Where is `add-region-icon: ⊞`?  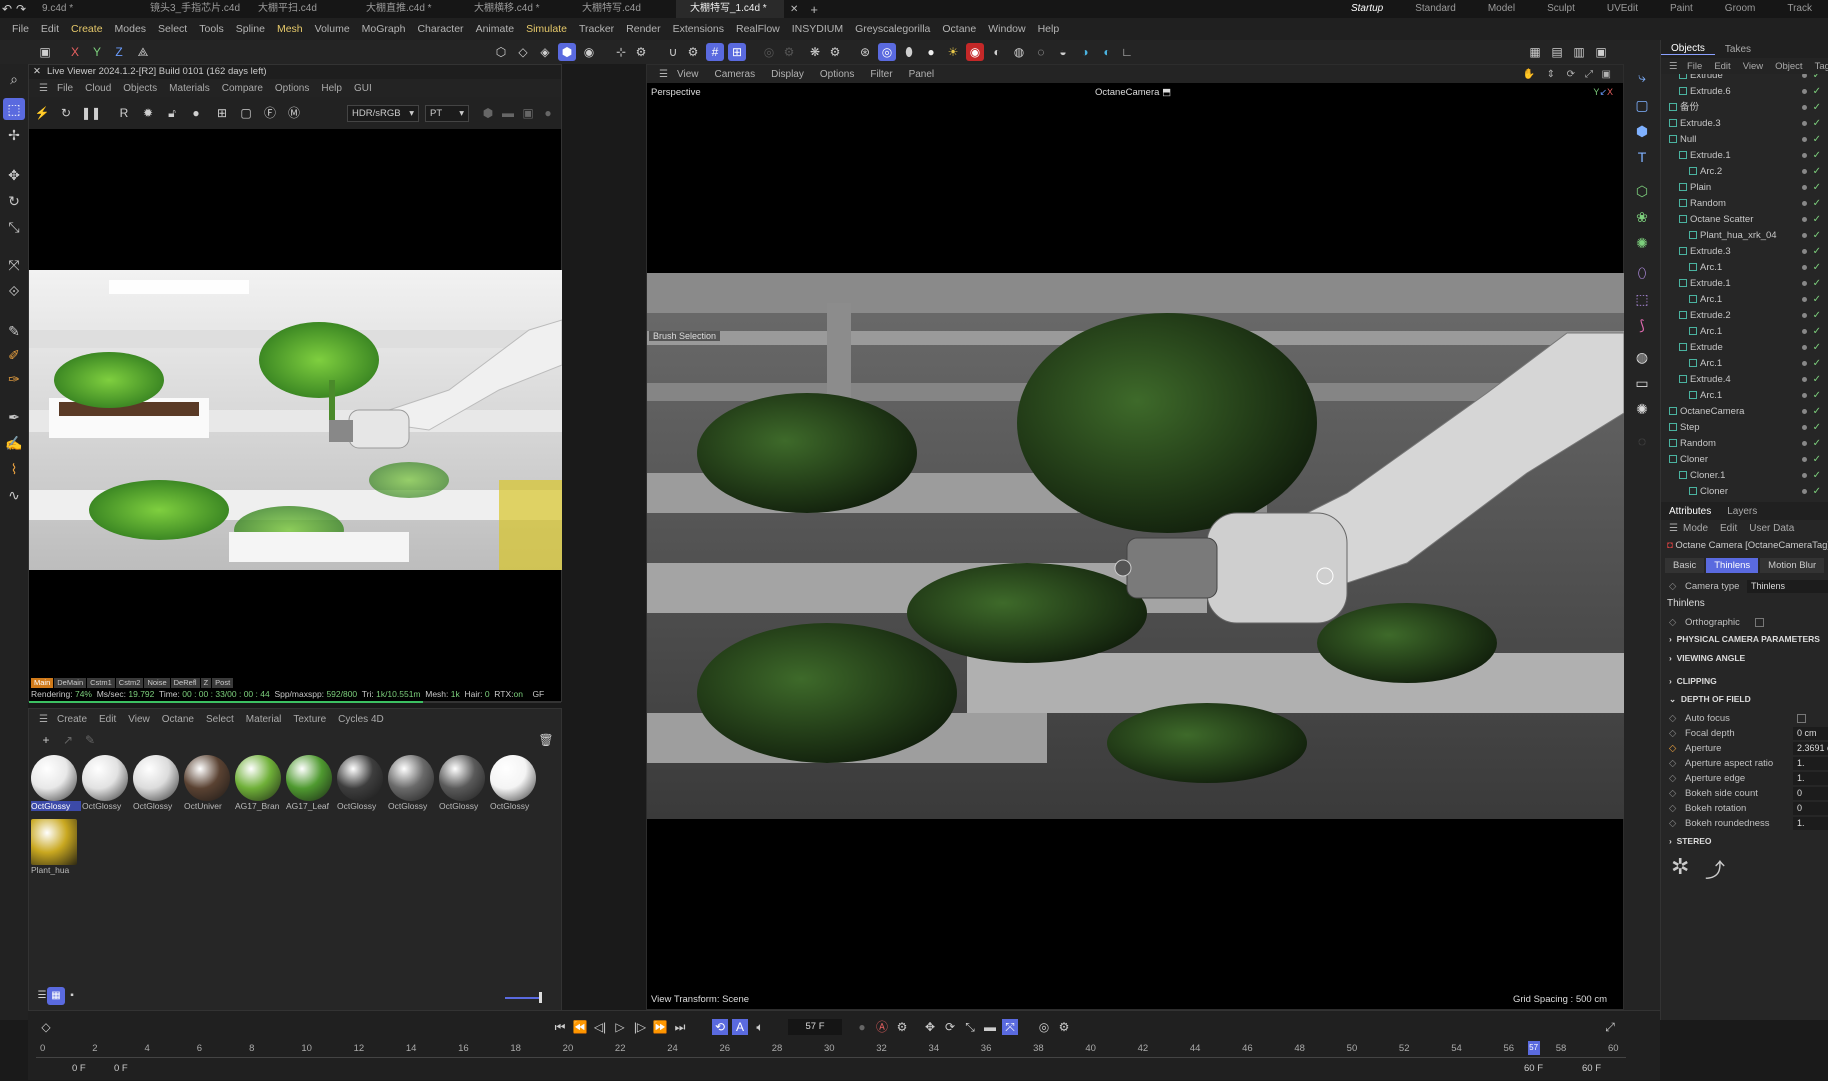 add-region-icon: ⊞ is located at coordinates (222, 113).